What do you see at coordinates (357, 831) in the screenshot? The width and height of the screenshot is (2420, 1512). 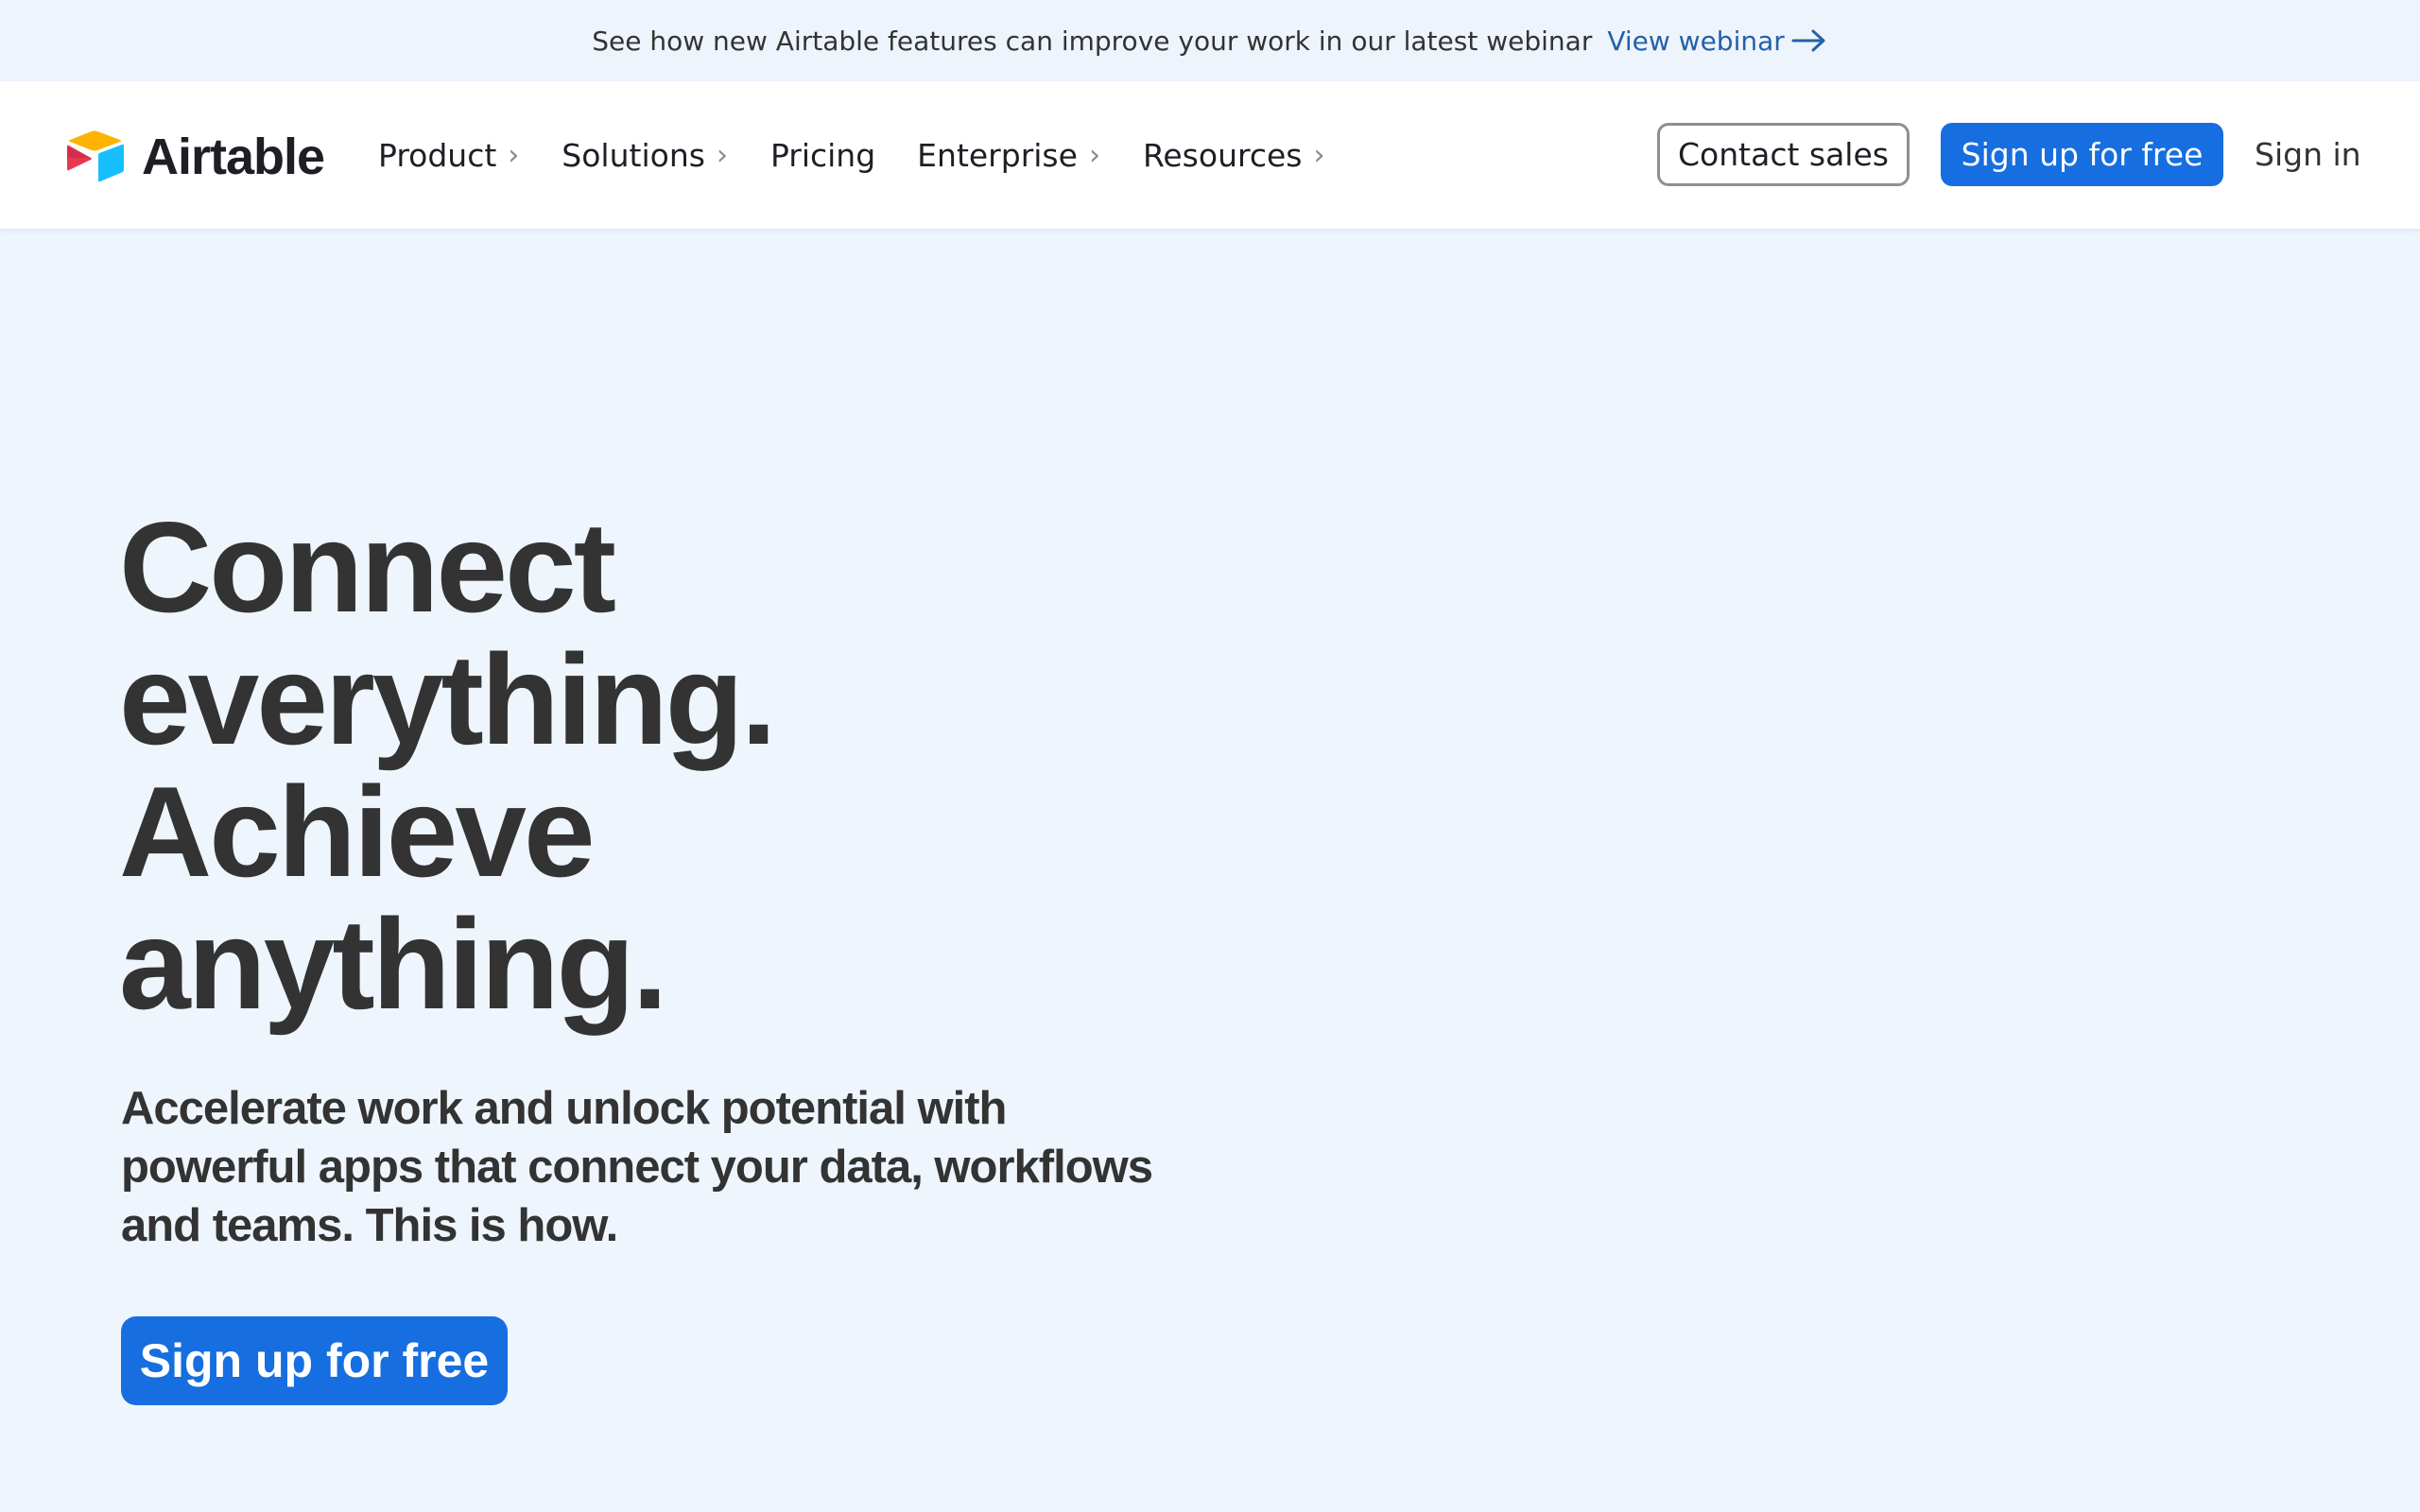 I see `hero-heading-line: Achieve` at bounding box center [357, 831].